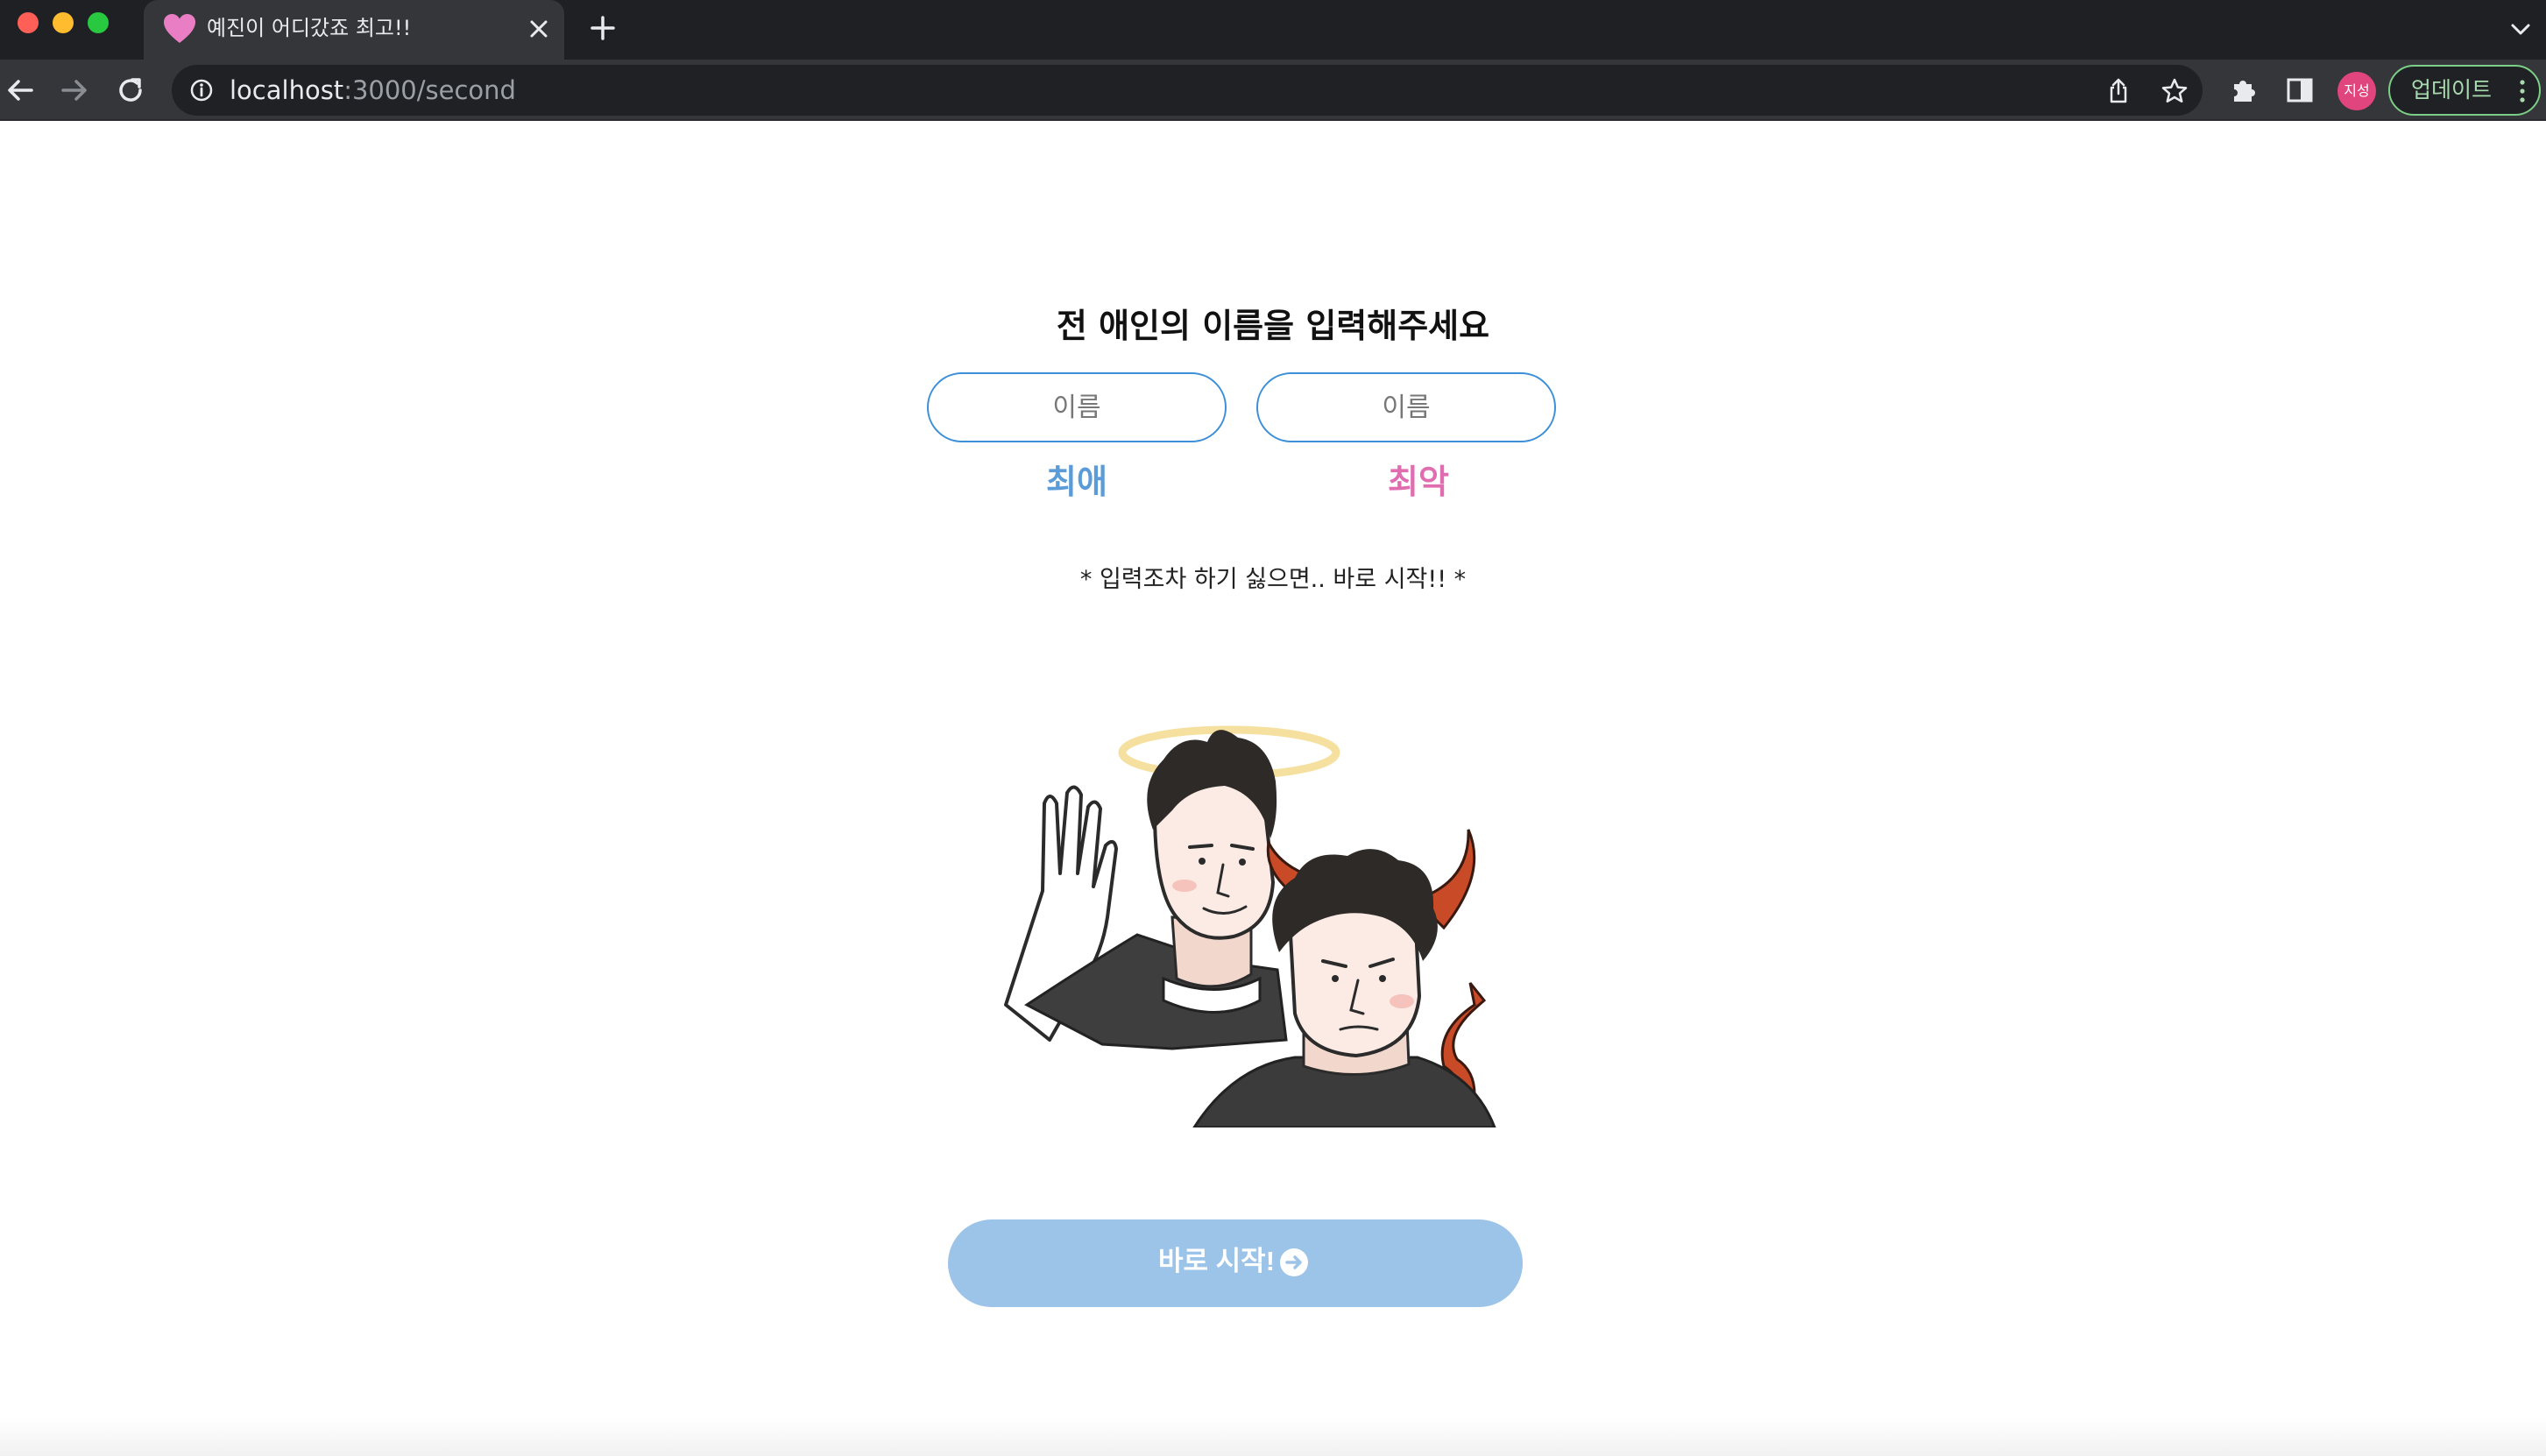 This screenshot has height=1456, width=2546. I want to click on page-headline: 전 애인의 이름을 입력해주세요, so click(1273, 326).